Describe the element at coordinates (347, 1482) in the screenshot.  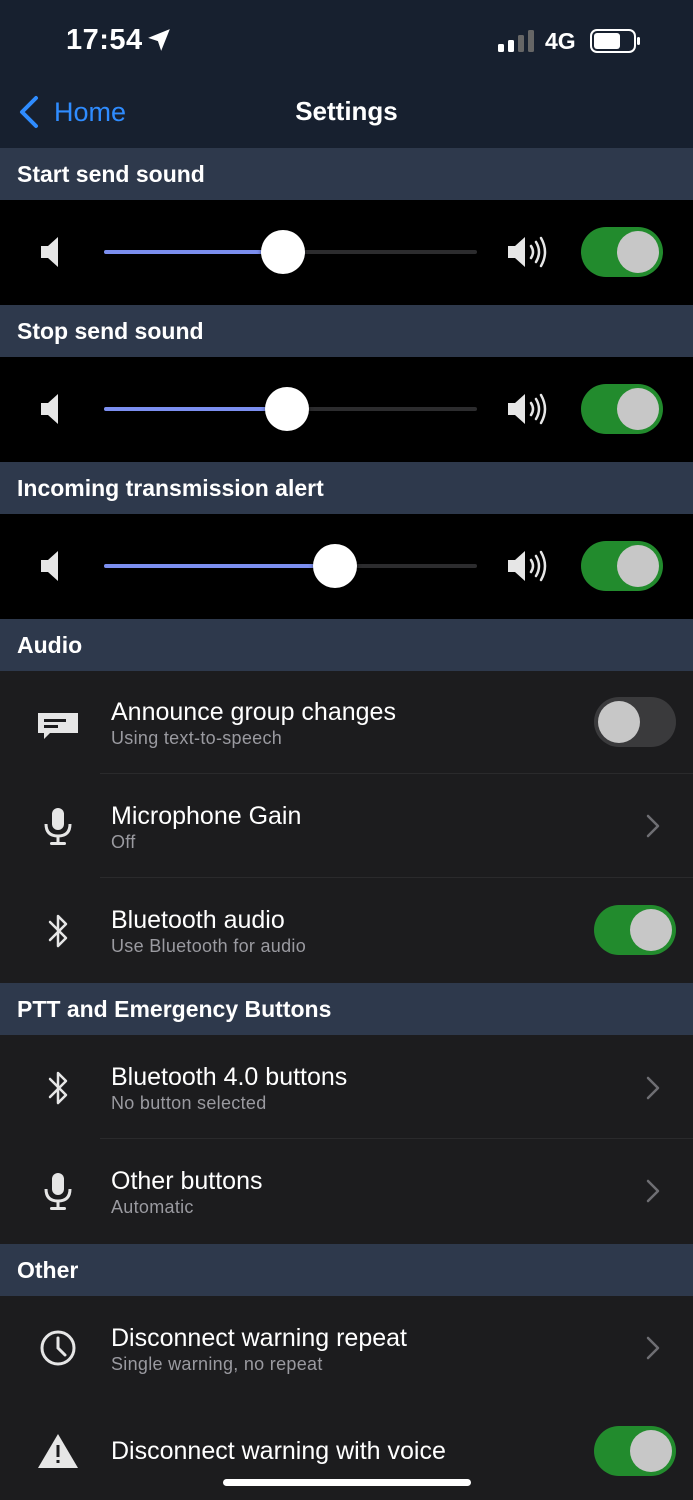
I see `home-indicator` at that location.